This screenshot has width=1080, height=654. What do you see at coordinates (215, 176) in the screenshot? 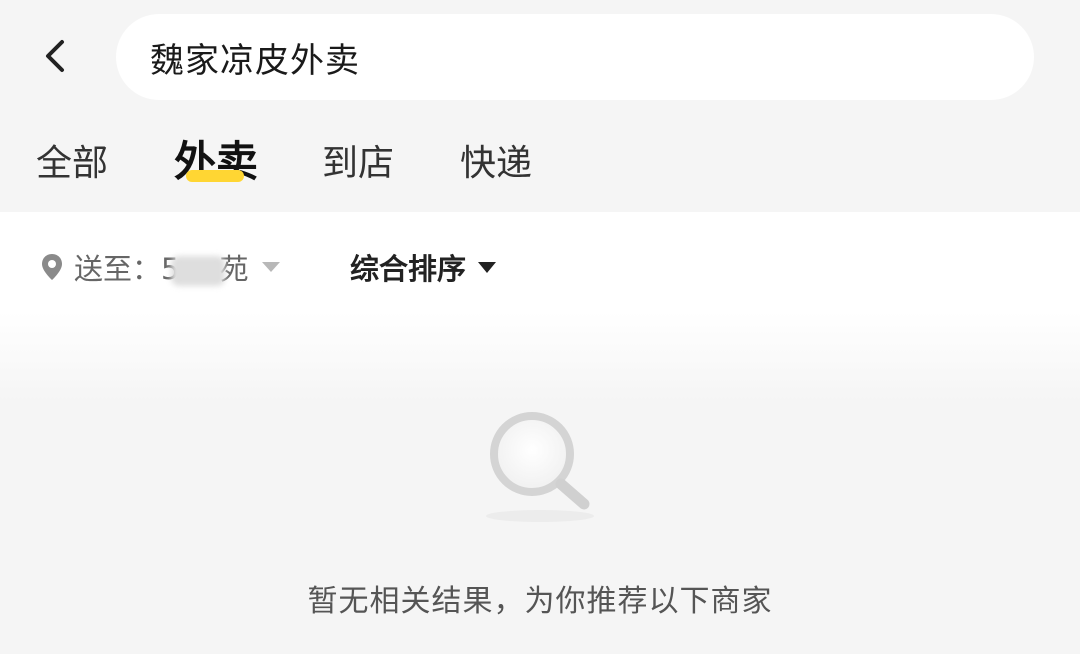
I see `active-tab-underline` at bounding box center [215, 176].